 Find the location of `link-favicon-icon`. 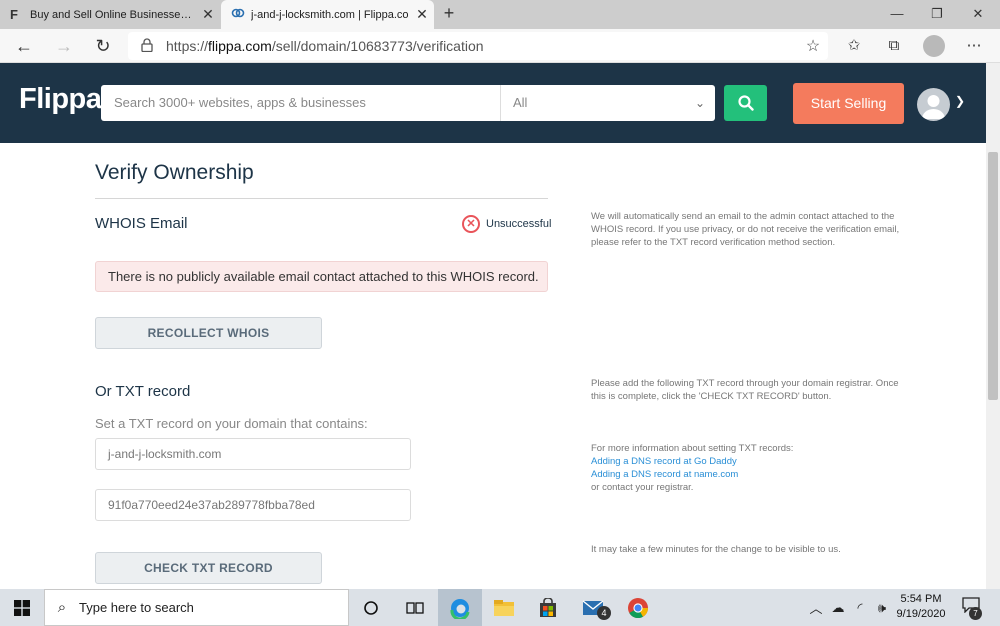

link-favicon-icon is located at coordinates (241, 14).